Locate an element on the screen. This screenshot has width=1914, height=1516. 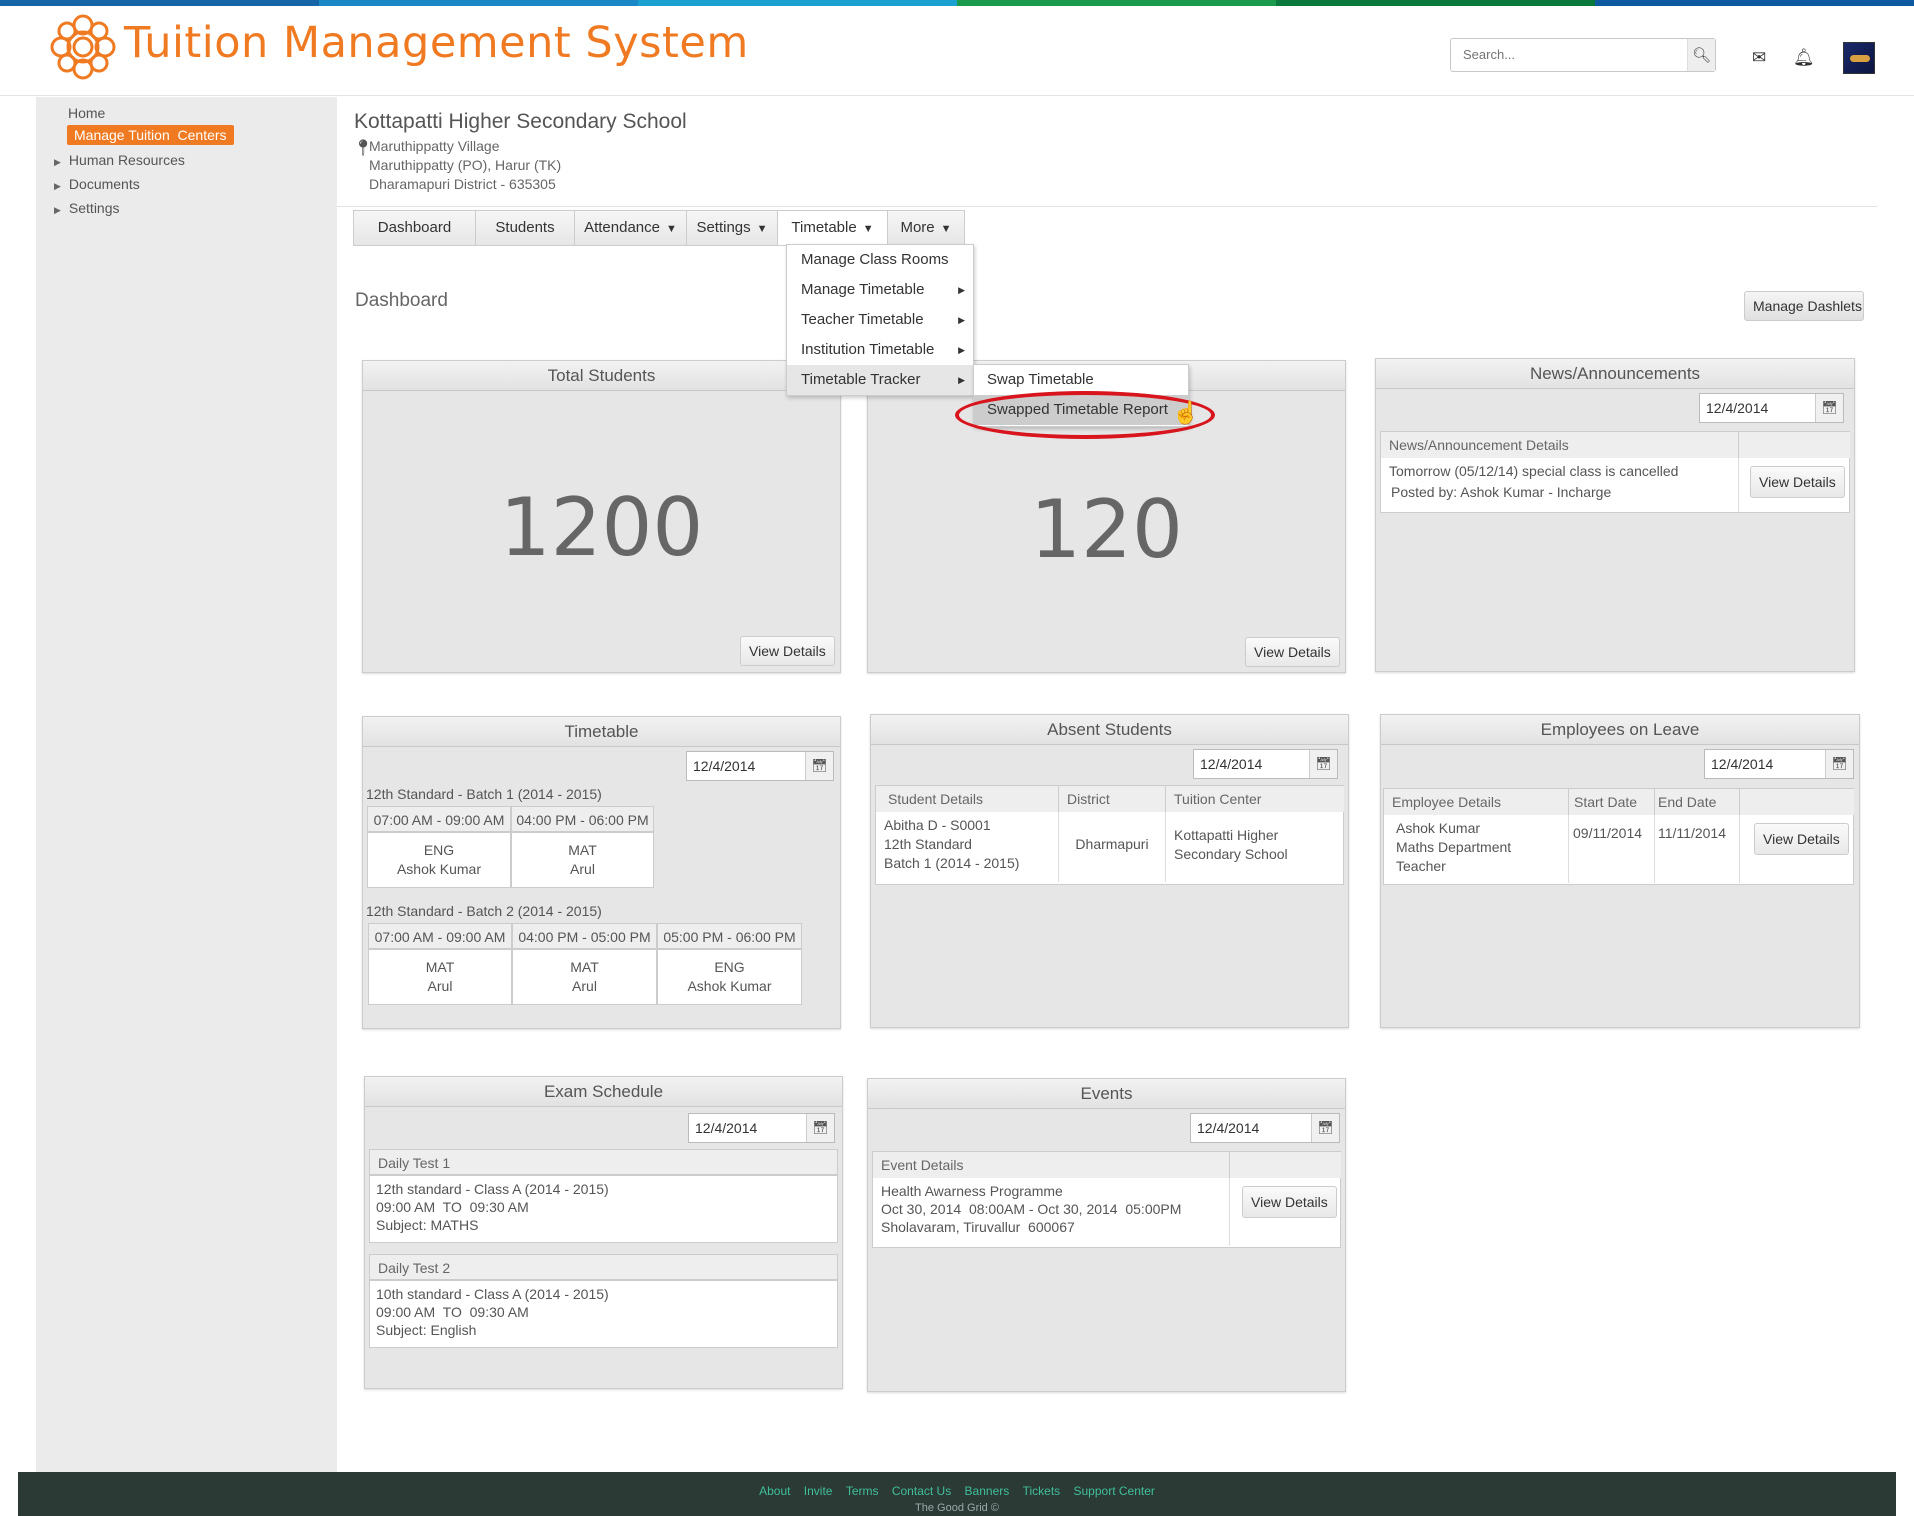
avatar is located at coordinates (1859, 58).